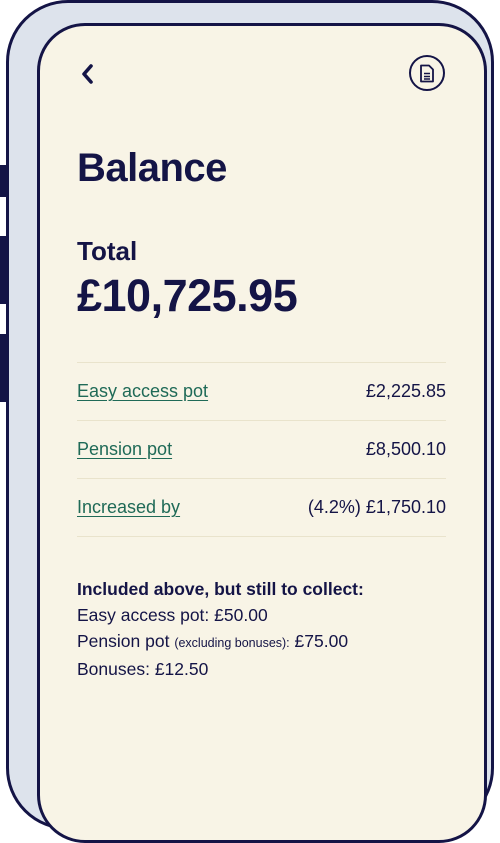  I want to click on notes-pension-qualifier: (excluding bonuses):, so click(232, 643).